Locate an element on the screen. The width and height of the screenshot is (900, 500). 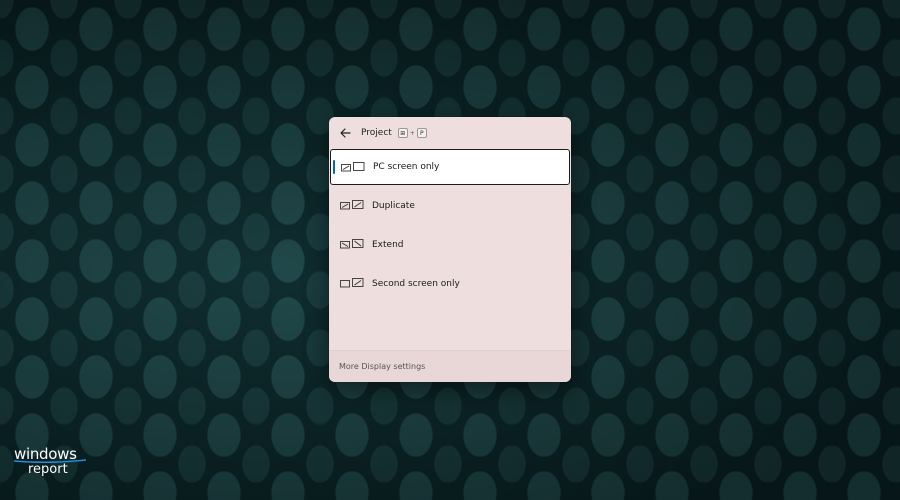
keyboard-shortcut-hint: ⊞ + P is located at coordinates (412, 133).